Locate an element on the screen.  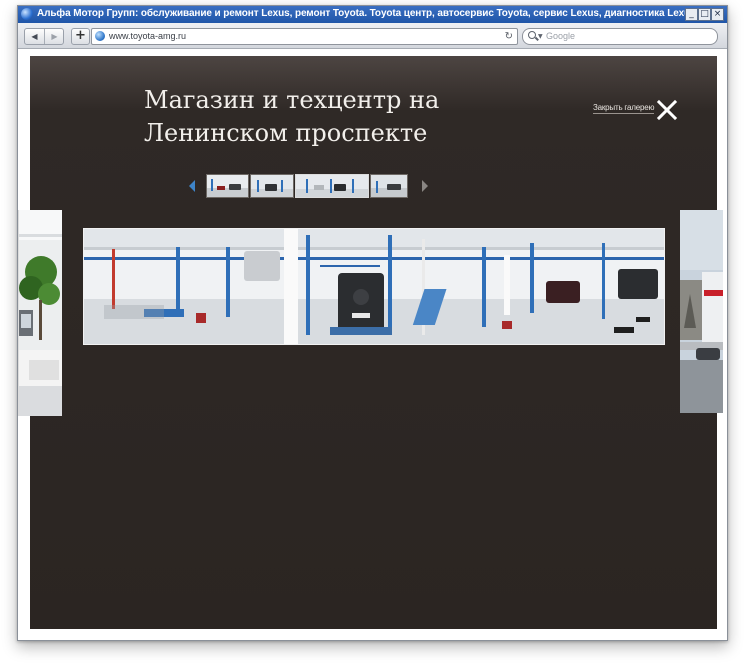
search-field: ▼ Google is located at coordinates (620, 36).